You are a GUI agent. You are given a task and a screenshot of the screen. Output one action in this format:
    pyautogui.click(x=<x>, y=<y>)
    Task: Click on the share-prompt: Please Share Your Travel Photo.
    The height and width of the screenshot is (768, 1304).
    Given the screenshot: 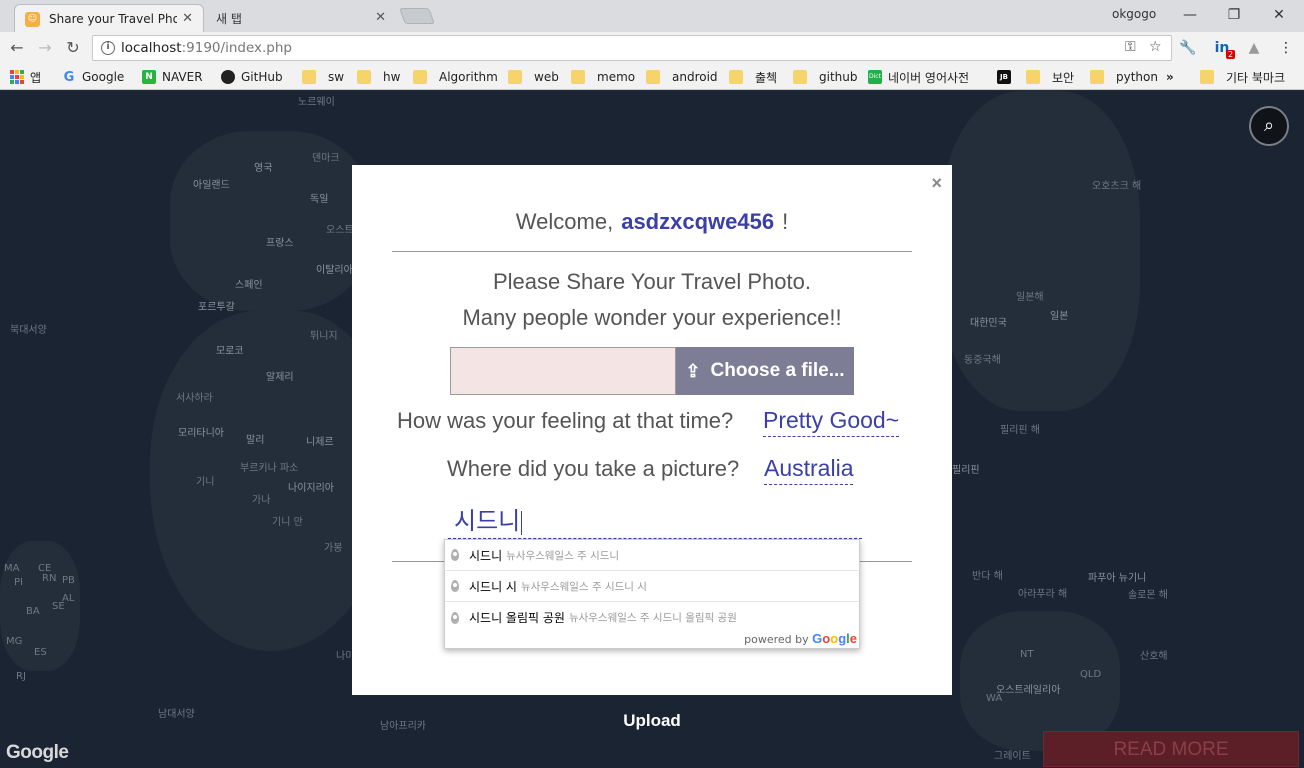 What is the action you would take?
    pyautogui.click(x=652, y=281)
    